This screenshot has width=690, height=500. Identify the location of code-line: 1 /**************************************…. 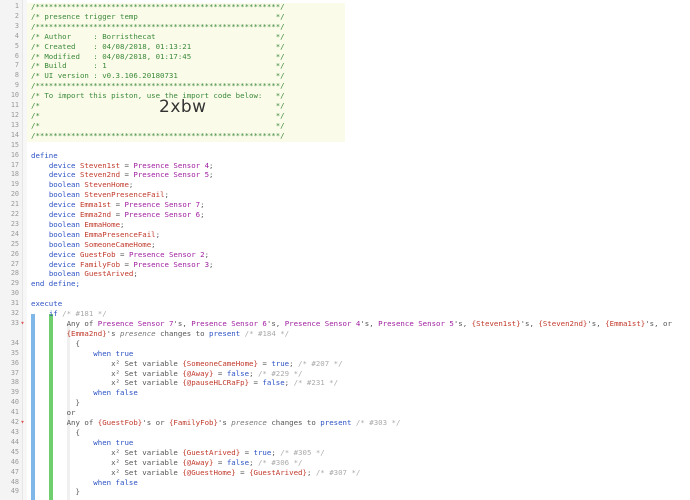
(345, 7).